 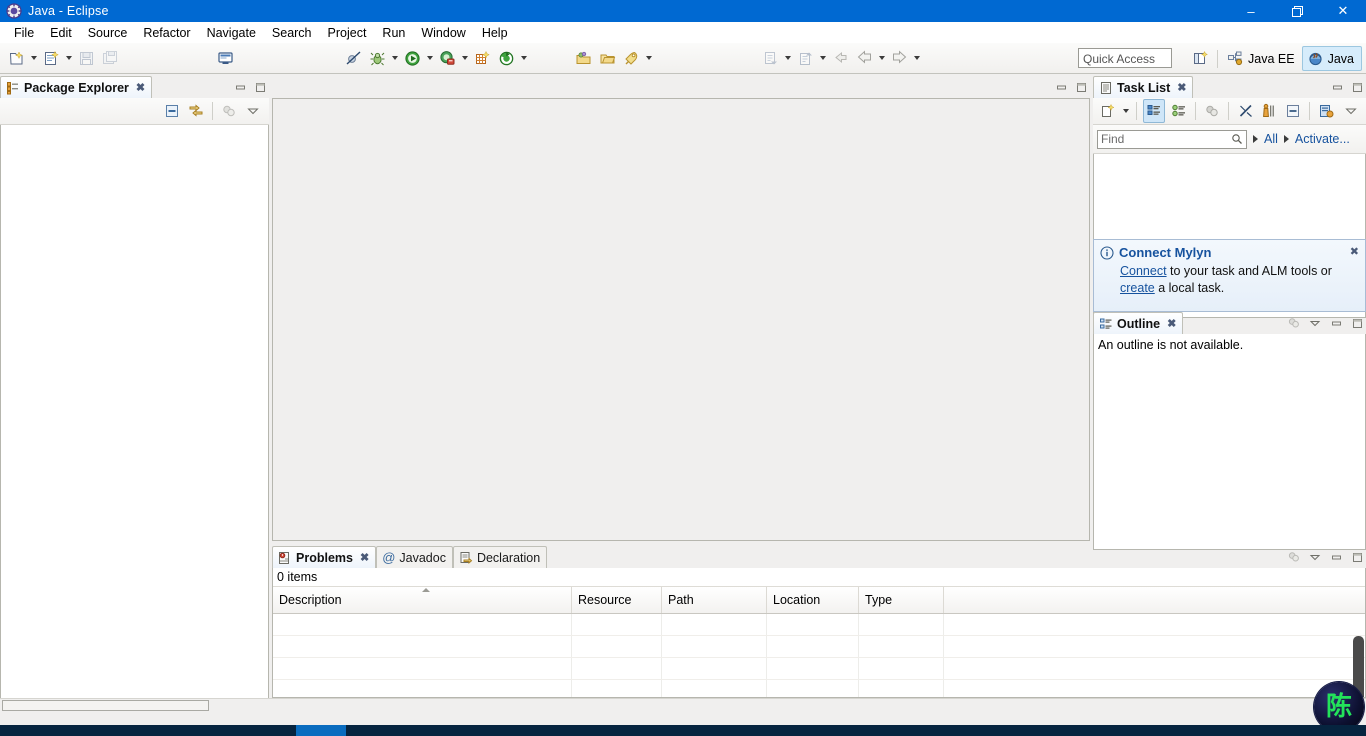 I want to click on tab-problems: Problems ✖, so click(x=324, y=557).